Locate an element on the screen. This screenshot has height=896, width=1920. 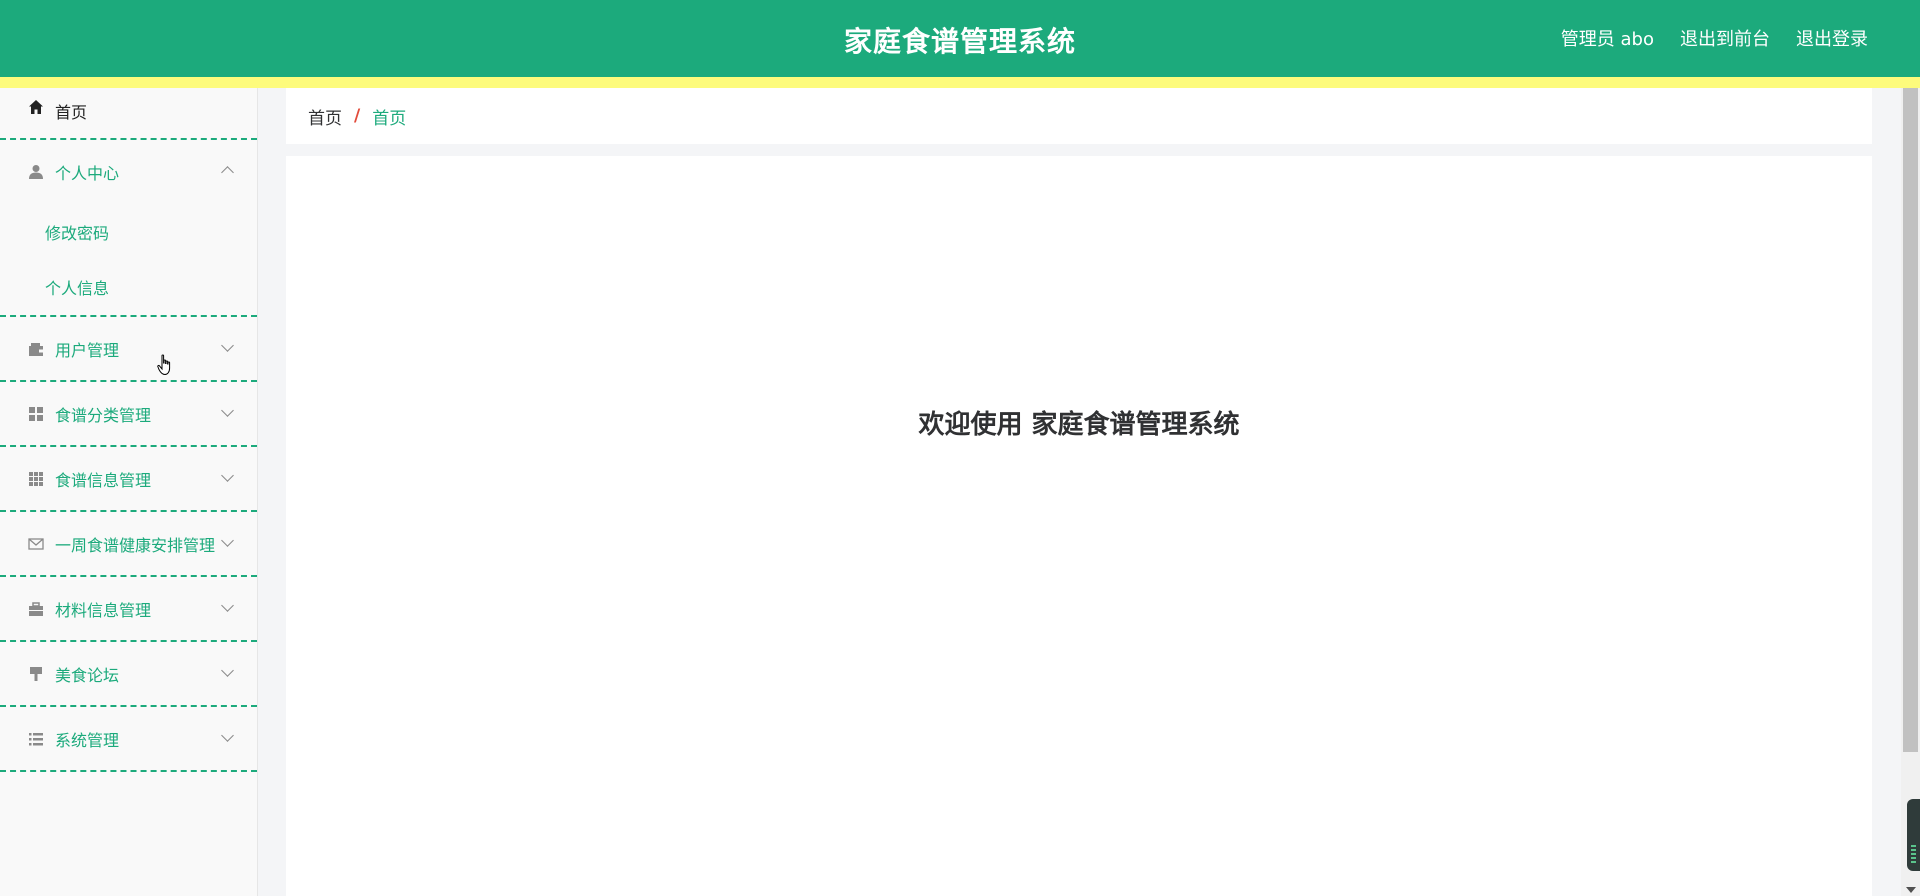
sidebar-item-recipe-info: 食谱信息管理 is located at coordinates (128, 479).